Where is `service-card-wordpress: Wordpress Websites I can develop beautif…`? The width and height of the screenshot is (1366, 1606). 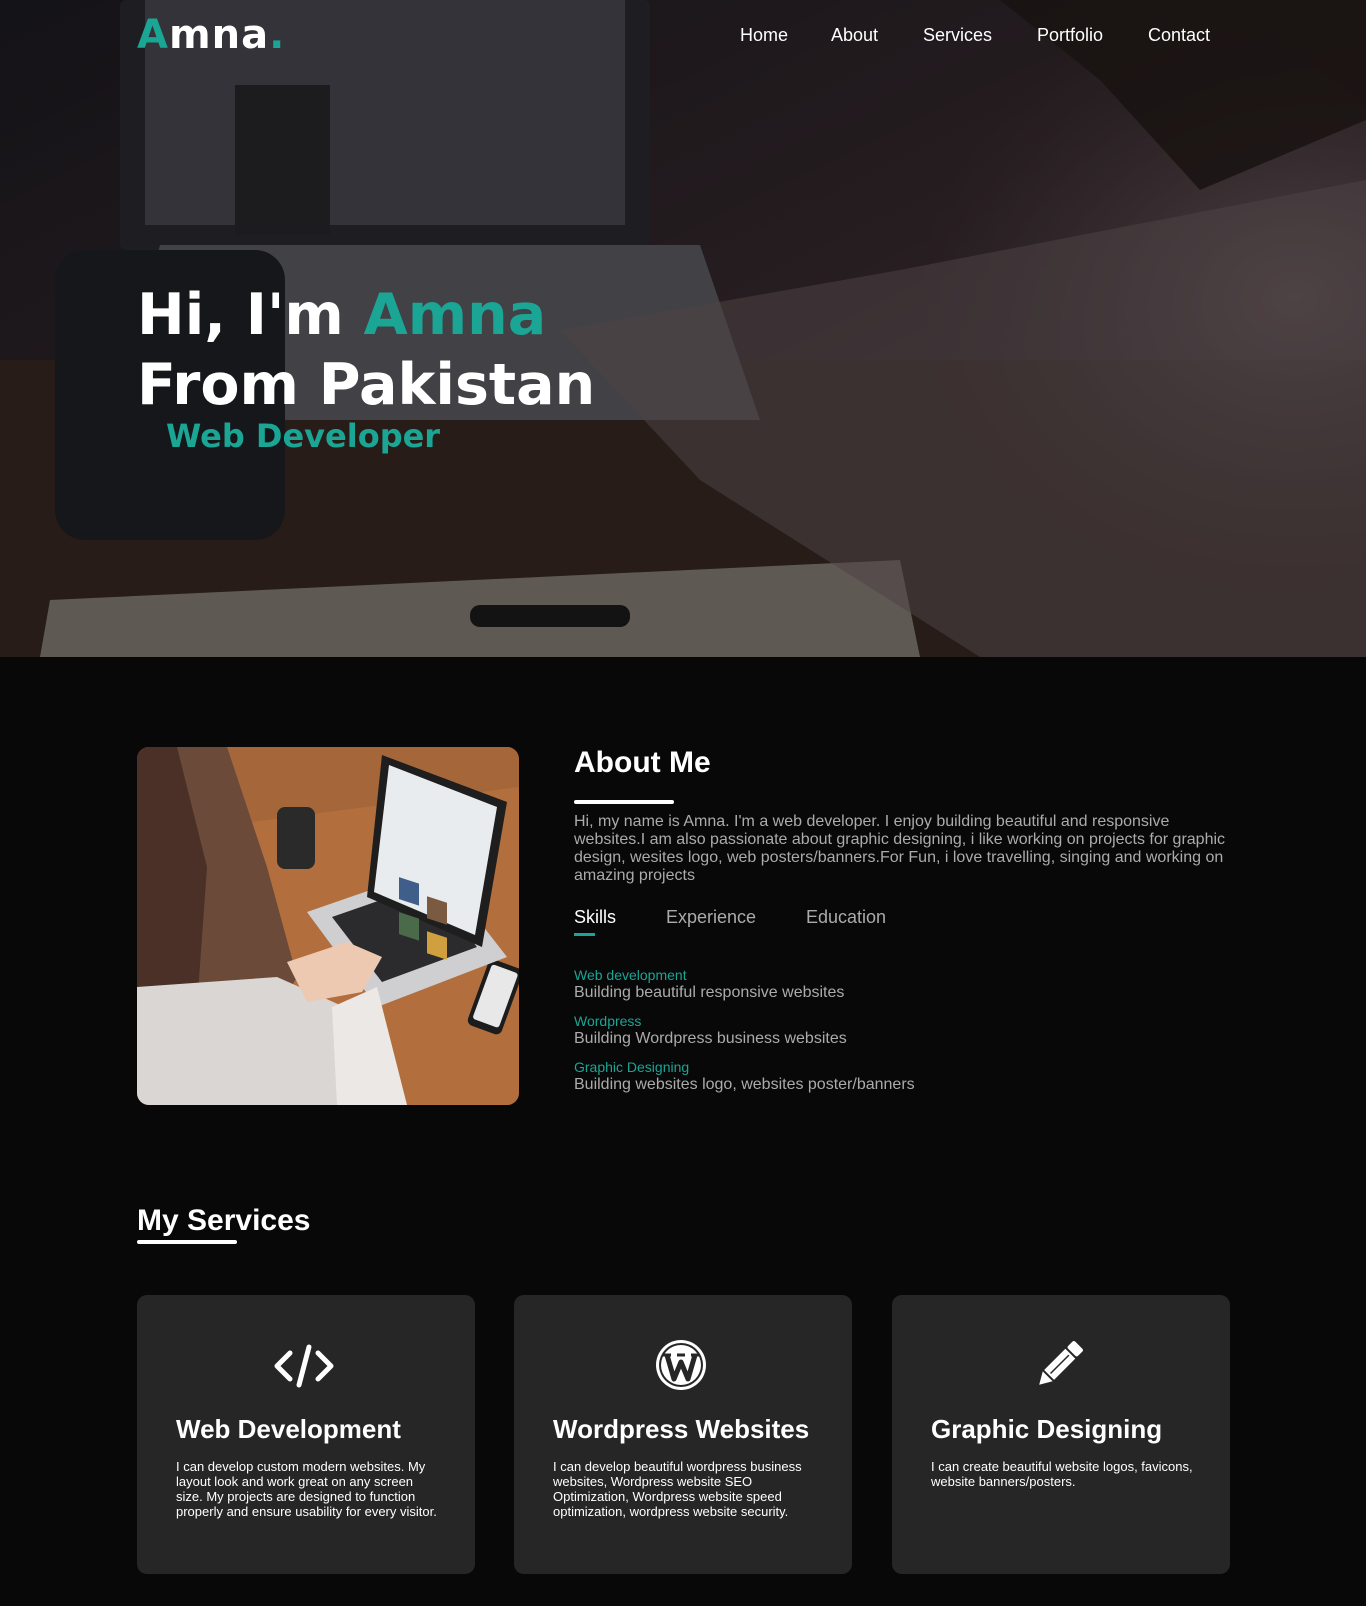 service-card-wordpress: Wordpress Websites I can develop beautif… is located at coordinates (683, 1434).